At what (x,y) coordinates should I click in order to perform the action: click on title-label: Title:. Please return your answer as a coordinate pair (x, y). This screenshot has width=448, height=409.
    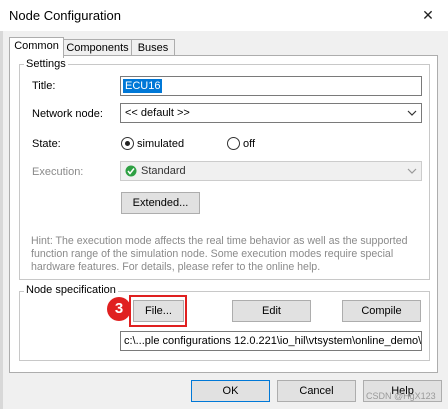
    Looking at the image, I should click on (44, 86).